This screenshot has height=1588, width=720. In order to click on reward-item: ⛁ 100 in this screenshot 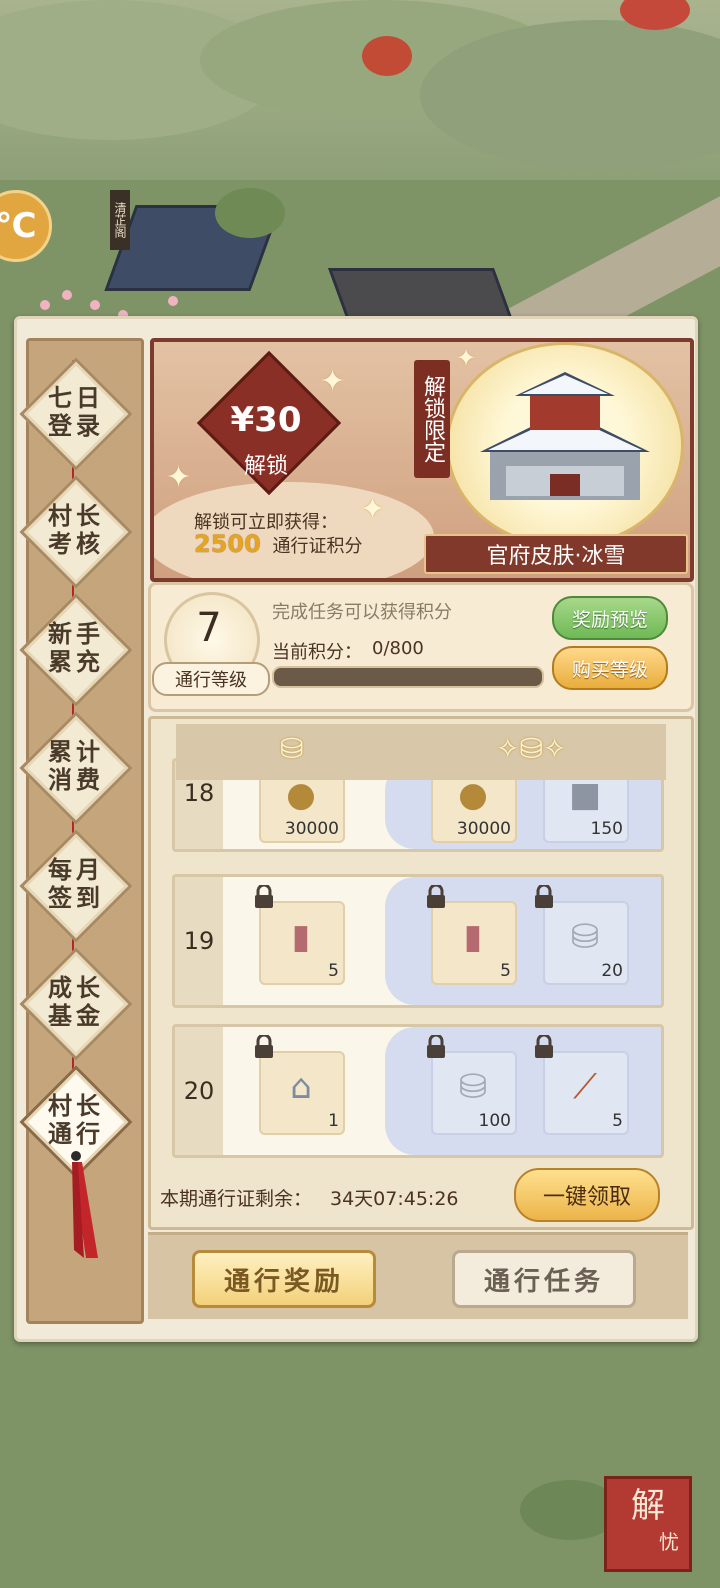, I will do `click(474, 1093)`.